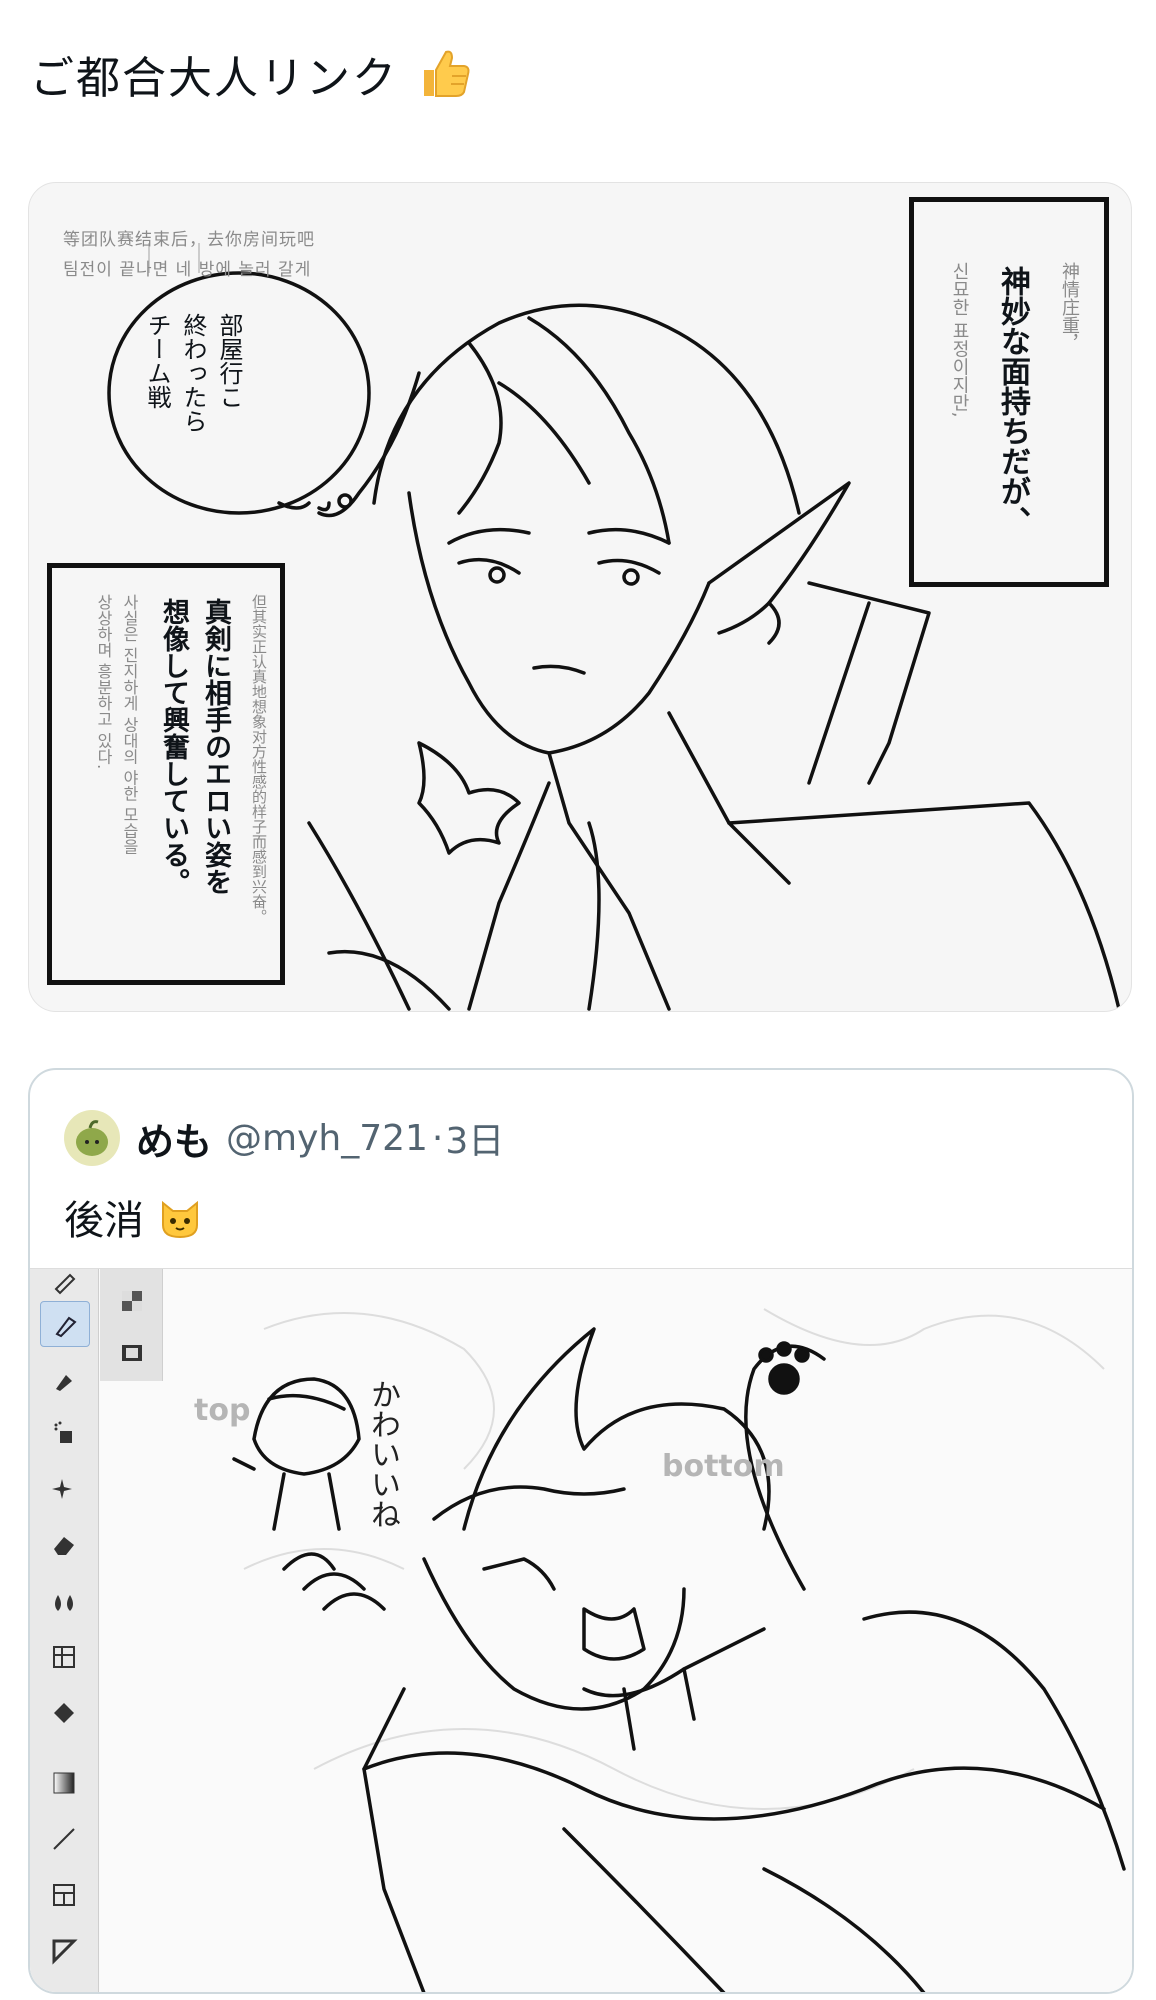  I want to click on caption-left-jp: 真剣に相手のエロい姿を 想像して興奮している。, so click(194, 746).